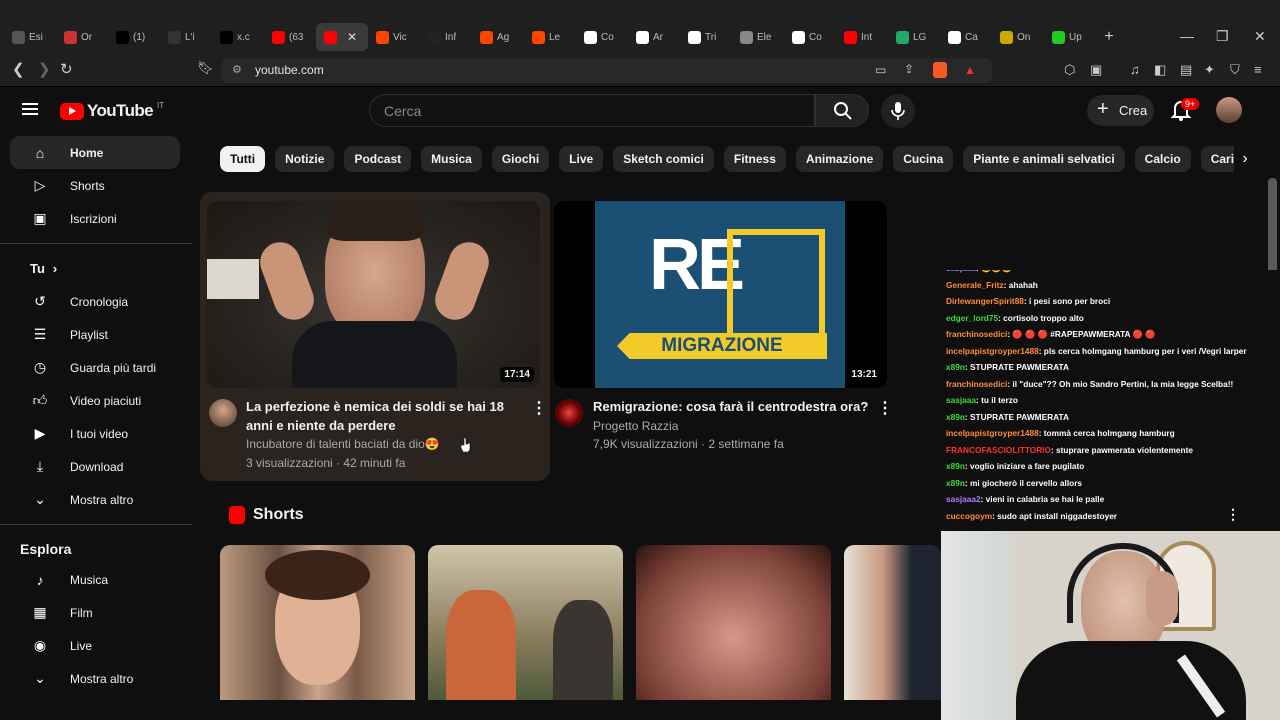 Image resolution: width=1280 pixels, height=720 pixels. Describe the element at coordinates (923, 159) in the screenshot. I see `filter-chip: Cucina` at that location.